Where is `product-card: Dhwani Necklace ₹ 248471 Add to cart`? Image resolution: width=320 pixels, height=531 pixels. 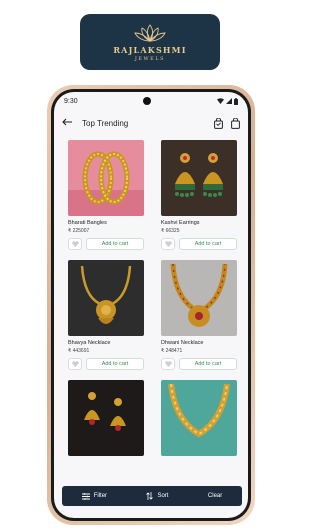
product-card: Dhwani Necklace ₹ 248471 Add to cart is located at coordinates (199, 315).